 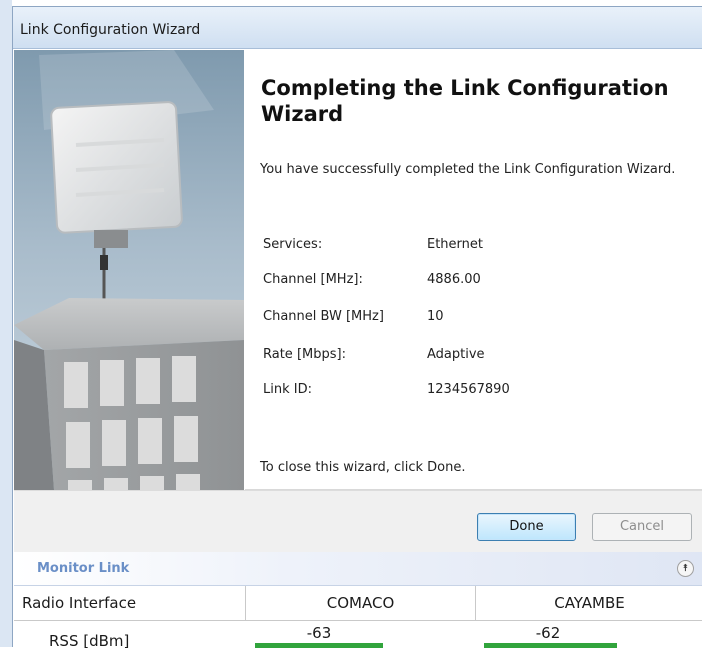 What do you see at coordinates (287, 389) in the screenshot?
I see `summary-label: Link ID:` at bounding box center [287, 389].